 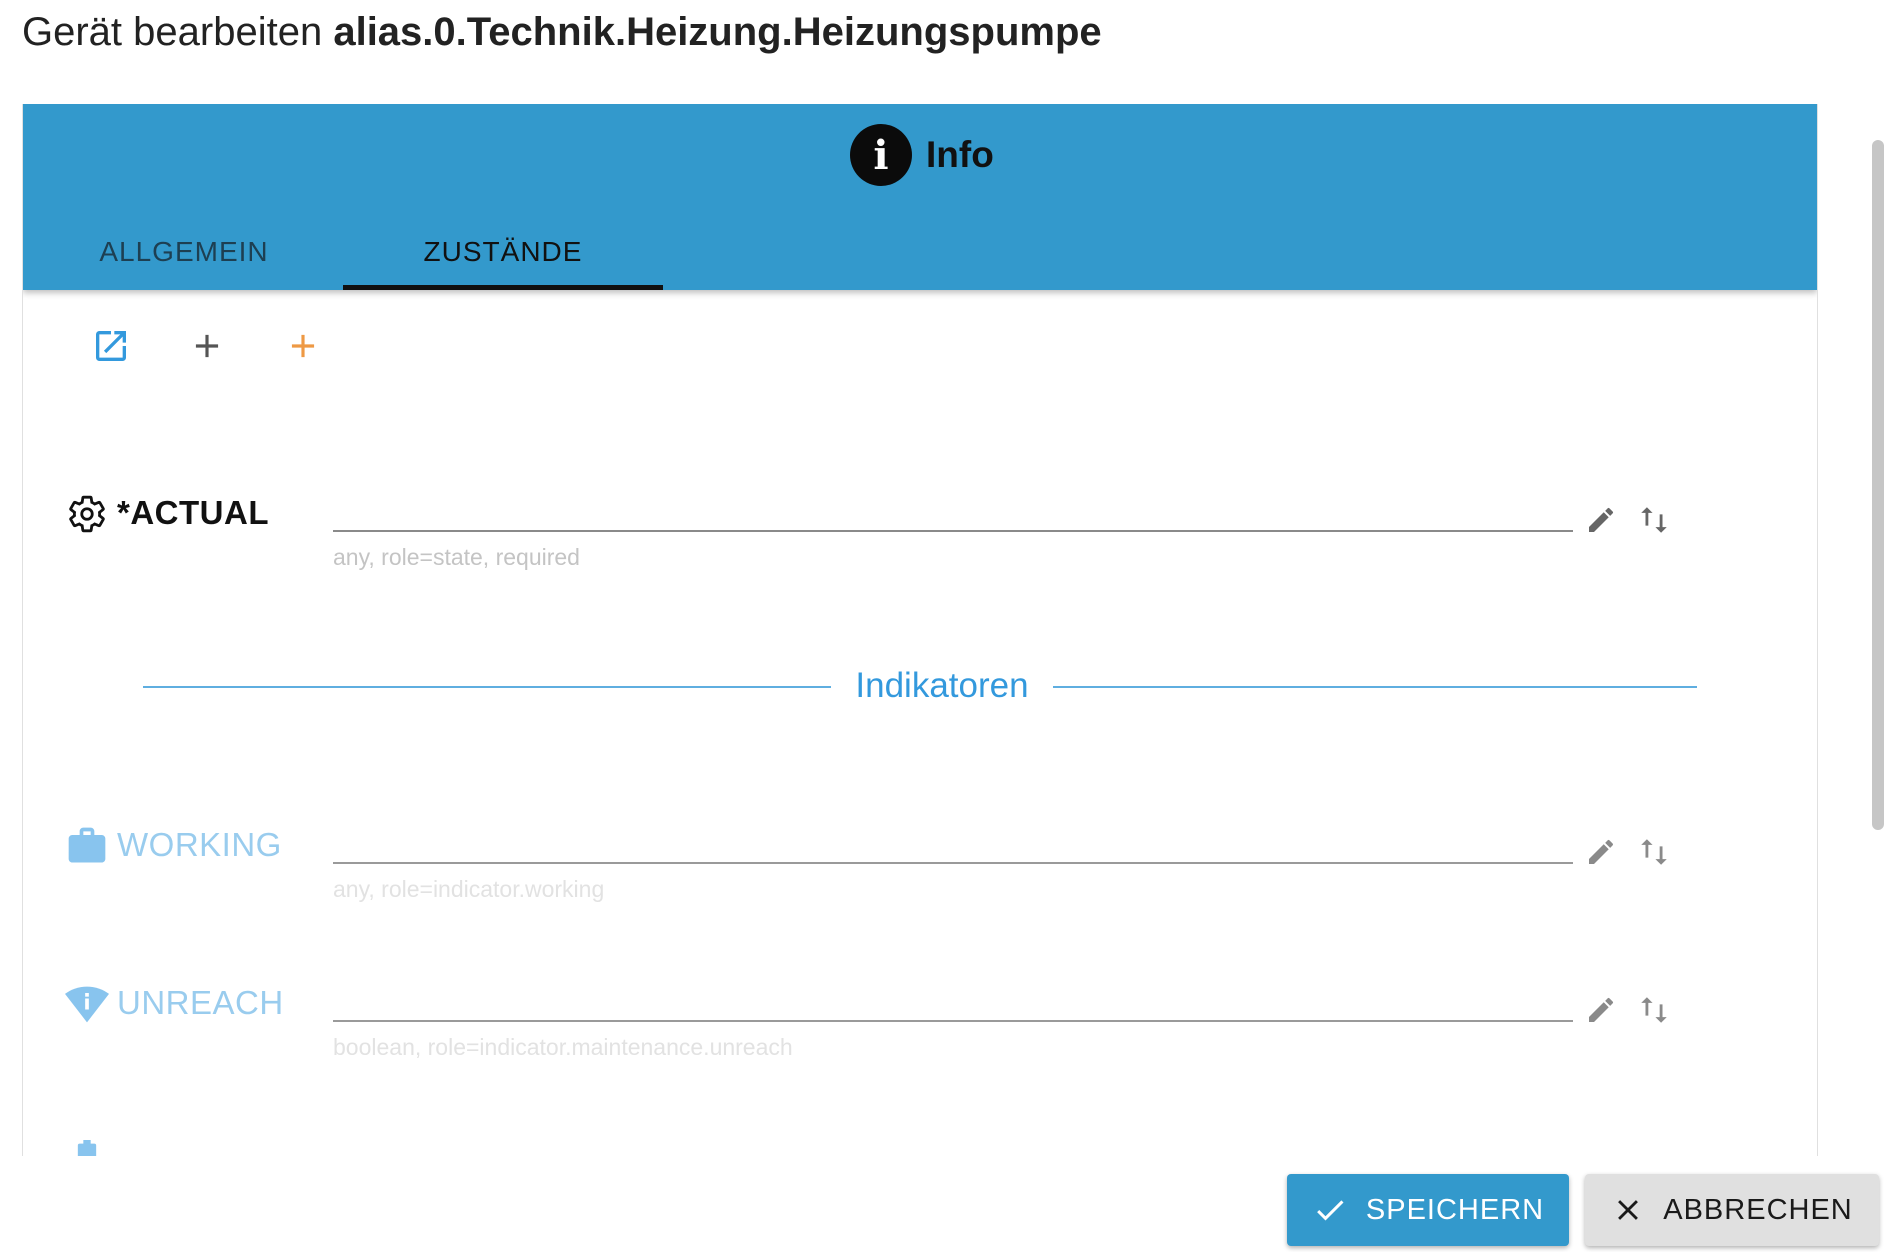 I want to click on section-header-title: i Info, so click(x=922, y=155).